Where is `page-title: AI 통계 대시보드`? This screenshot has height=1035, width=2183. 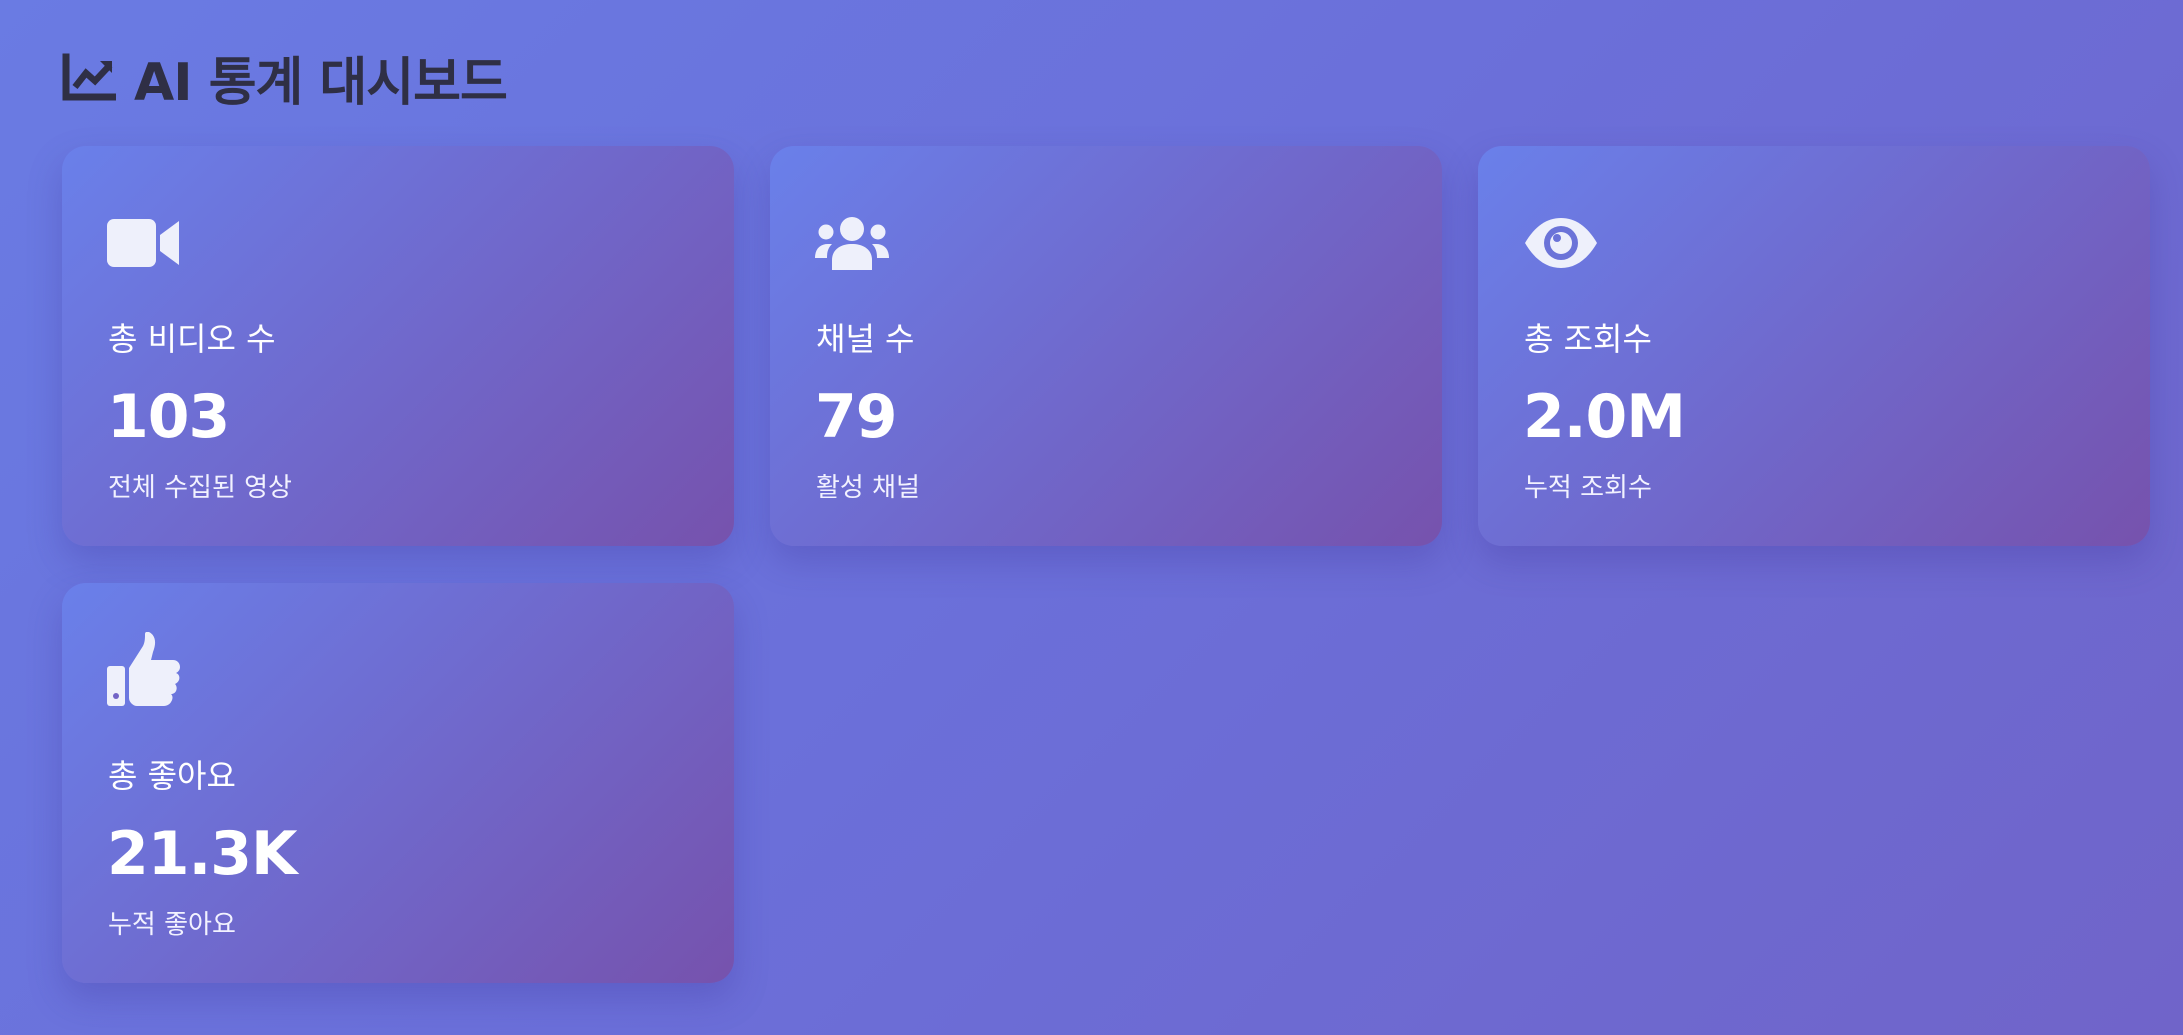 page-title: AI 통계 대시보드 is located at coordinates (285, 77).